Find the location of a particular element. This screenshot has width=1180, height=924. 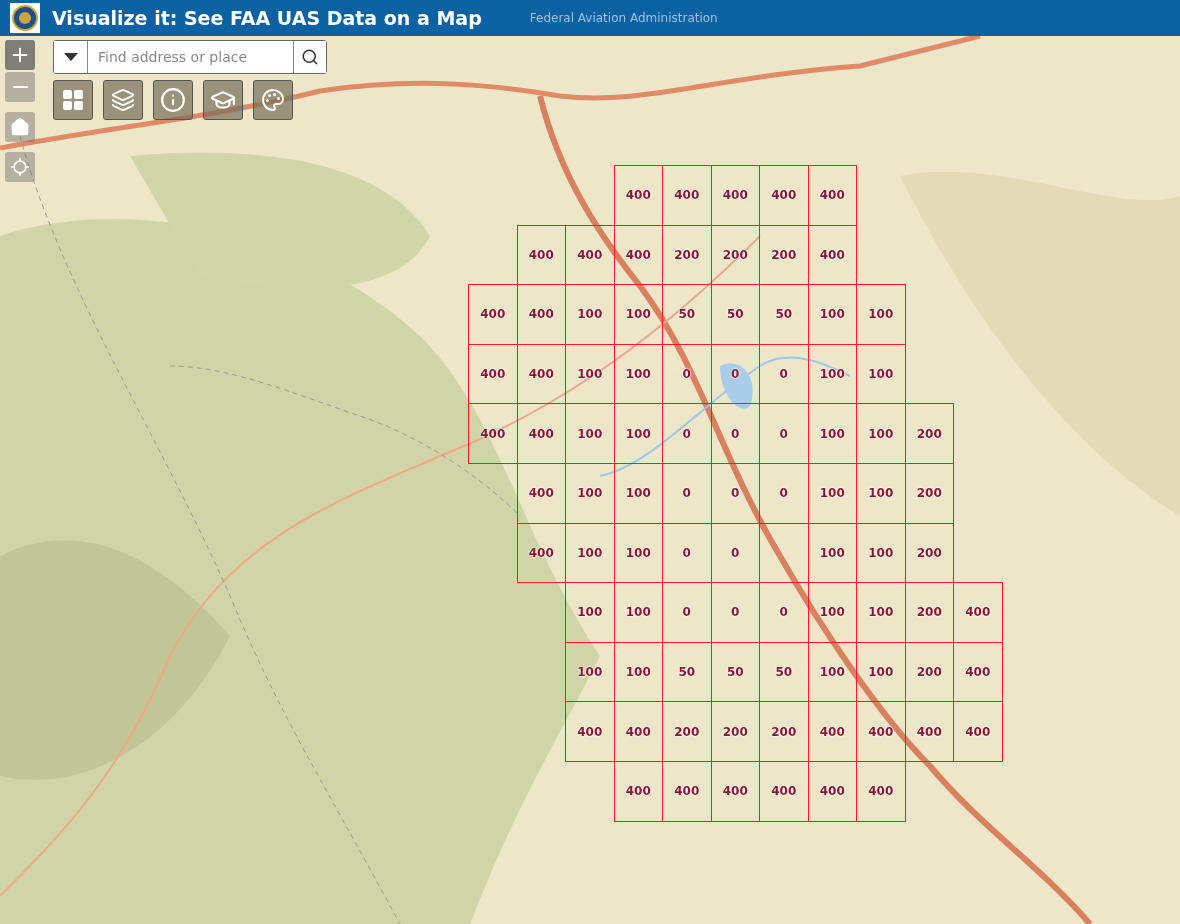

home-button is located at coordinates (20, 127).